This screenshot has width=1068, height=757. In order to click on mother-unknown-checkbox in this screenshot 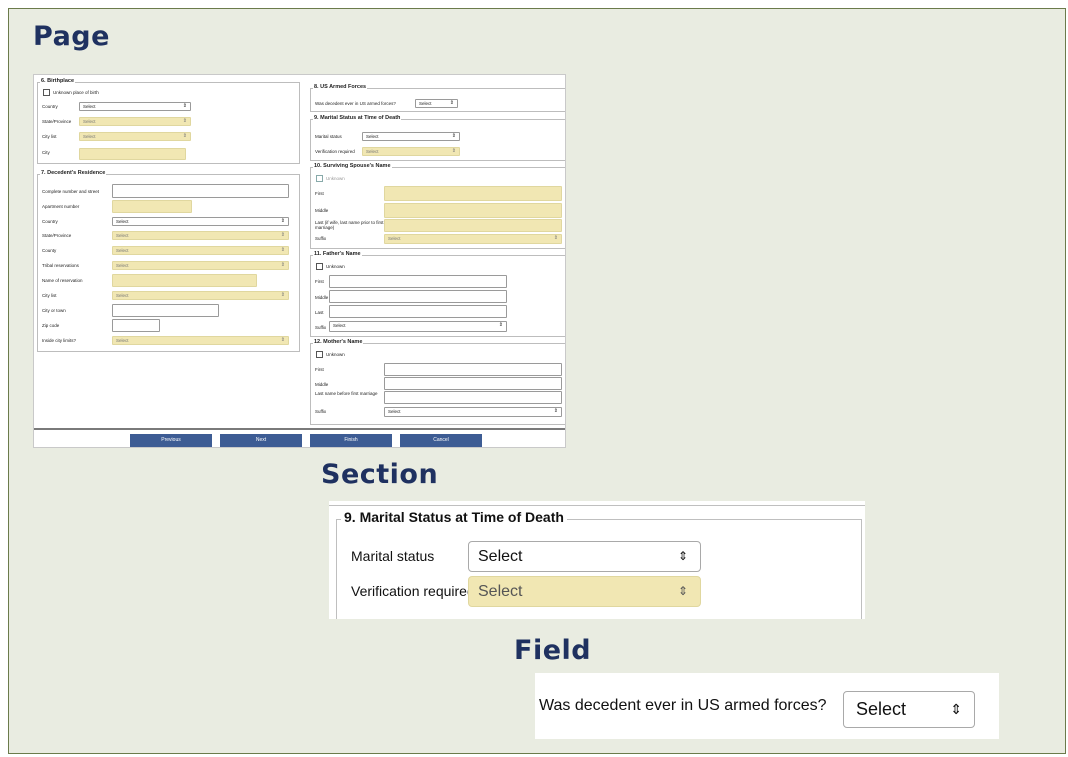, I will do `click(319, 354)`.